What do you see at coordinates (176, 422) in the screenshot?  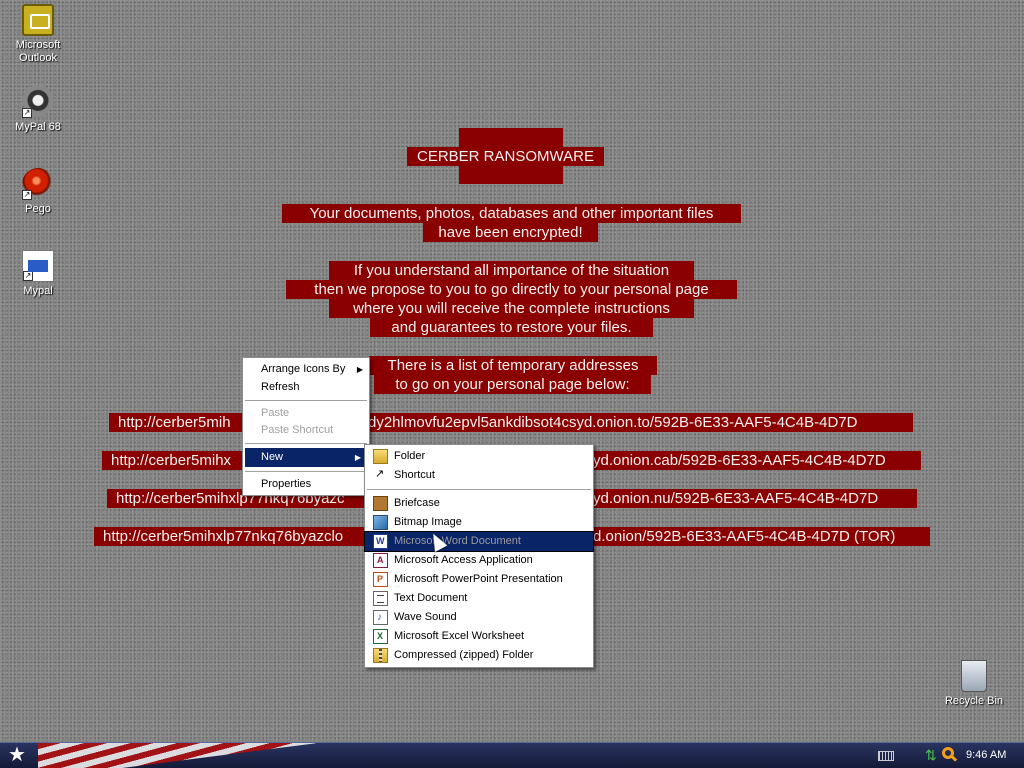 I see `ransom-url-1-start: http://cerber5mih` at bounding box center [176, 422].